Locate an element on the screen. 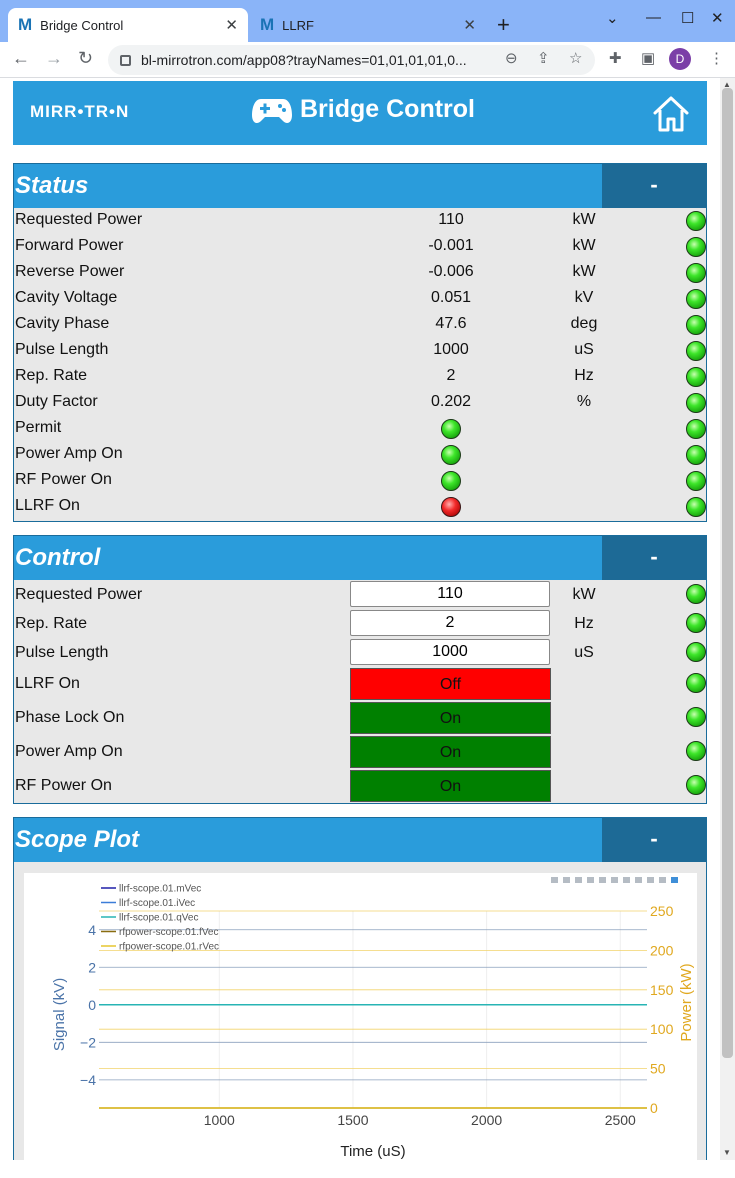 Image resolution: width=735 pixels, height=1178 pixels. status-row-label: Permit is located at coordinates (38, 427).